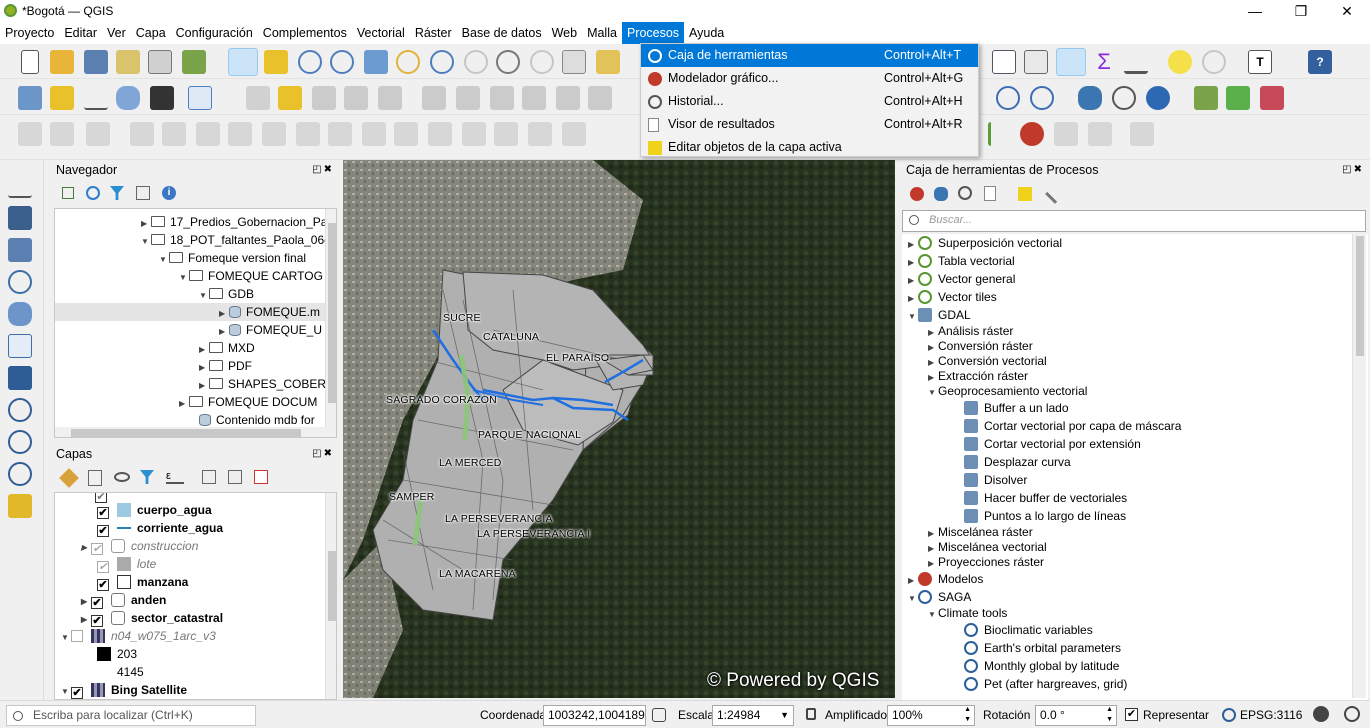 Image resolution: width=1370 pixels, height=728 pixels. What do you see at coordinates (608, 62) in the screenshot?
I see `bookmark-icon` at bounding box center [608, 62].